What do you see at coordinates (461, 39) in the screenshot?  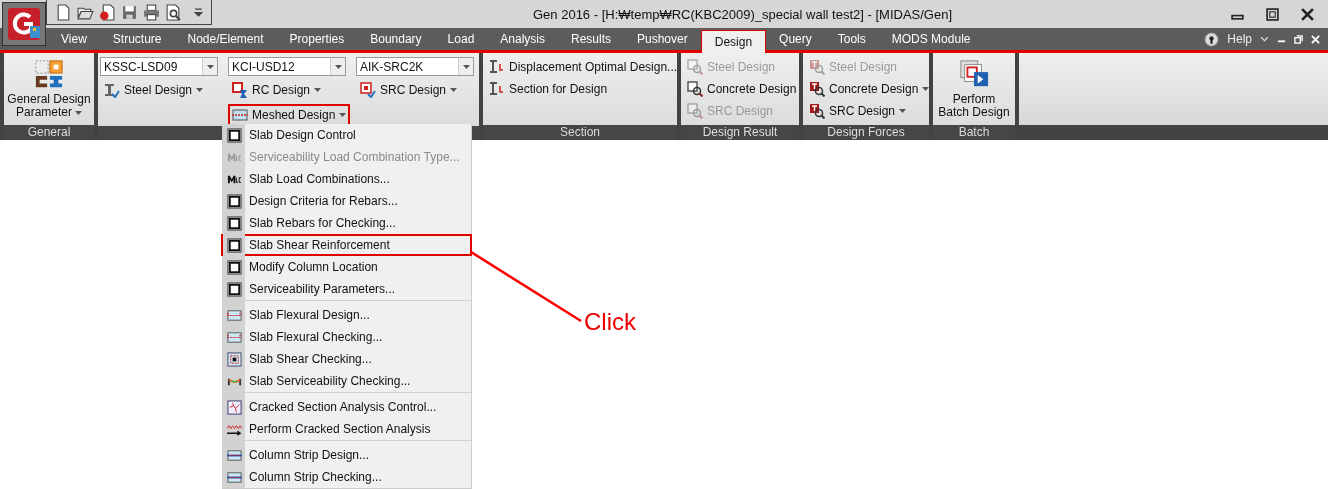 I see `ribbon-tab: Load` at bounding box center [461, 39].